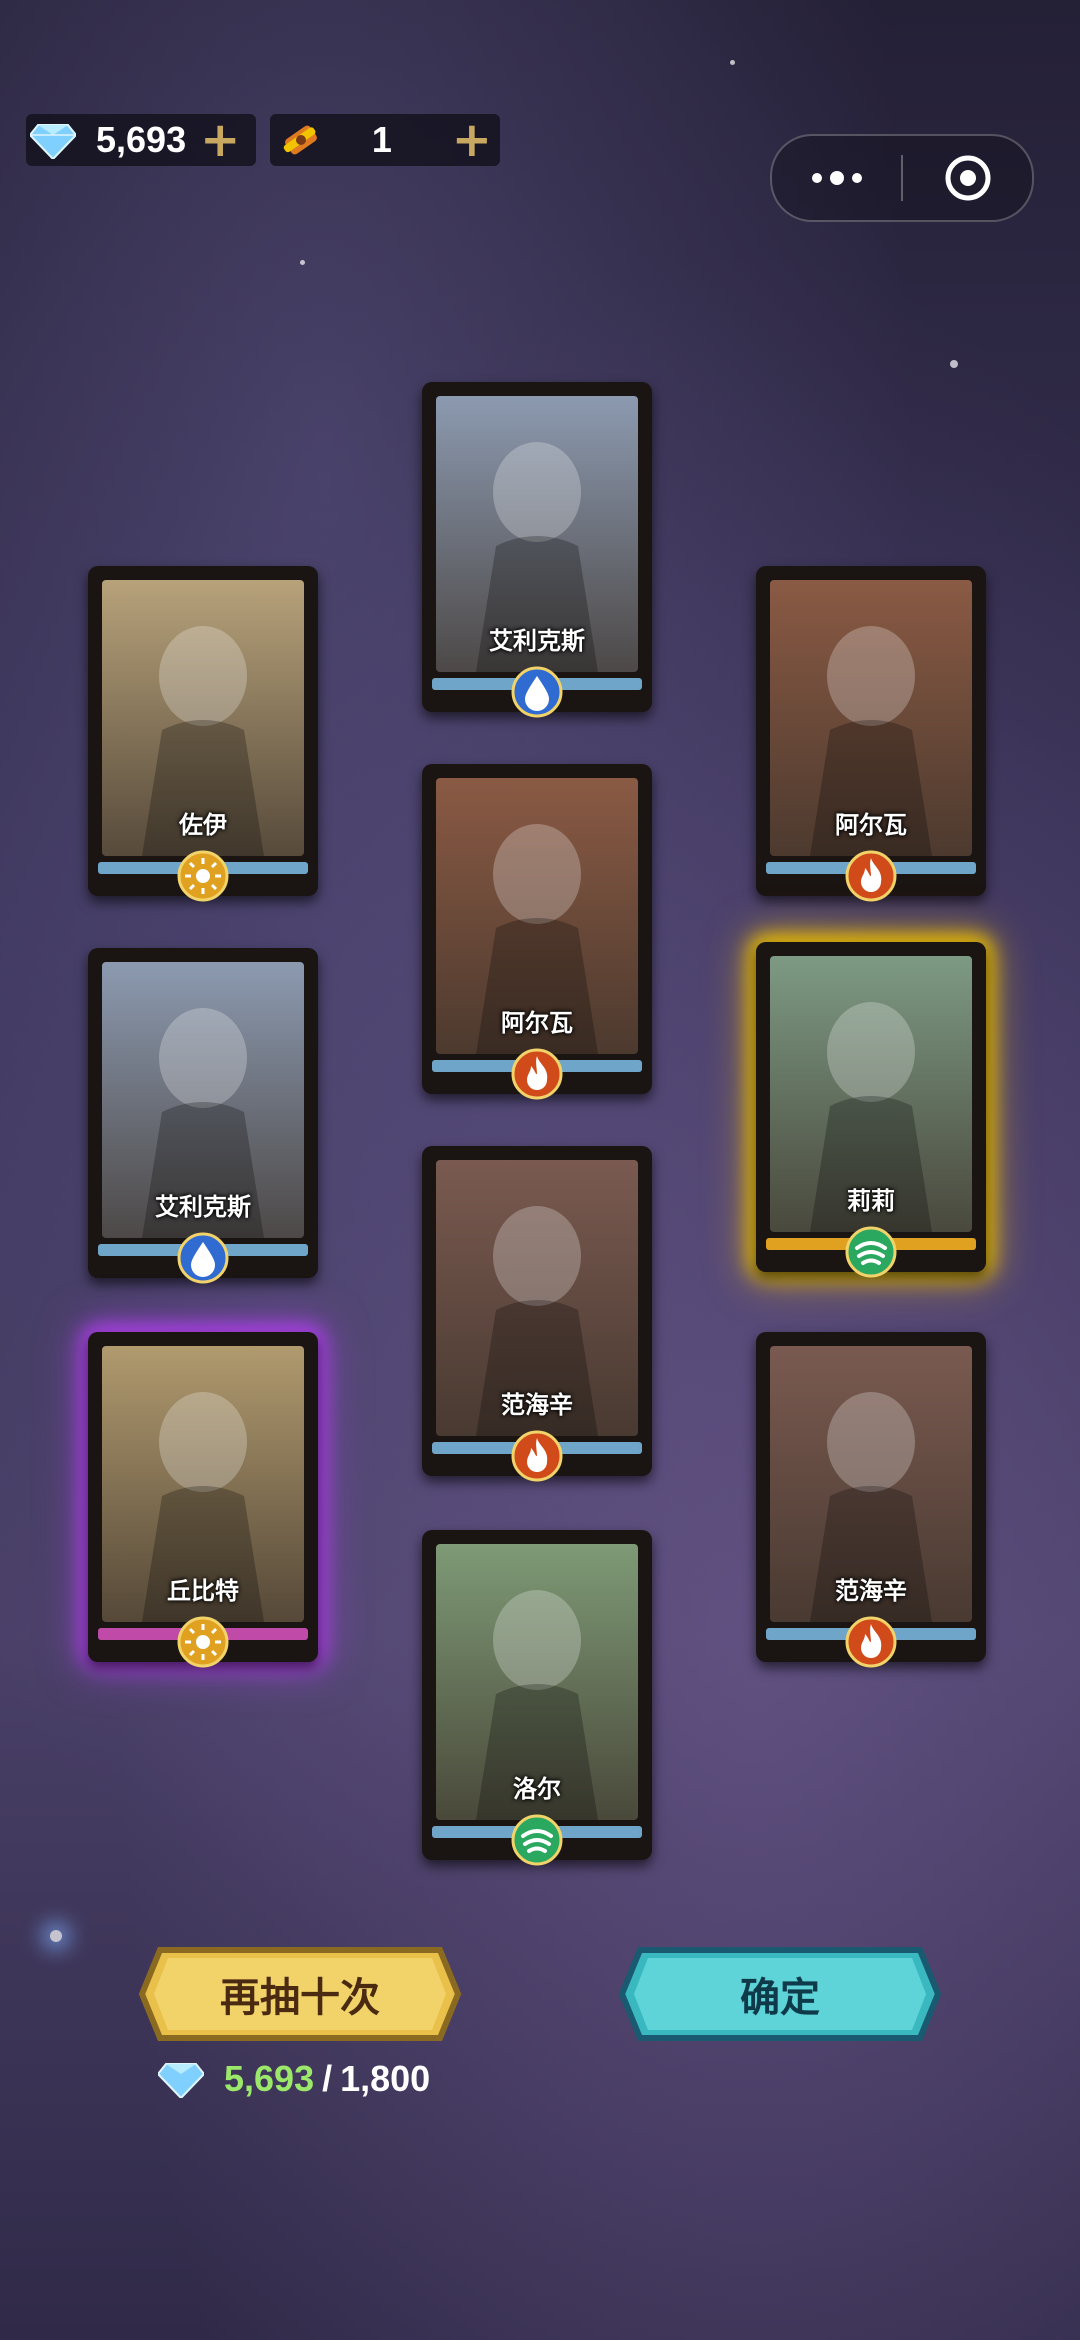 This screenshot has height=2340, width=1080. I want to click on hero-card: 洛尔, so click(537, 1698).